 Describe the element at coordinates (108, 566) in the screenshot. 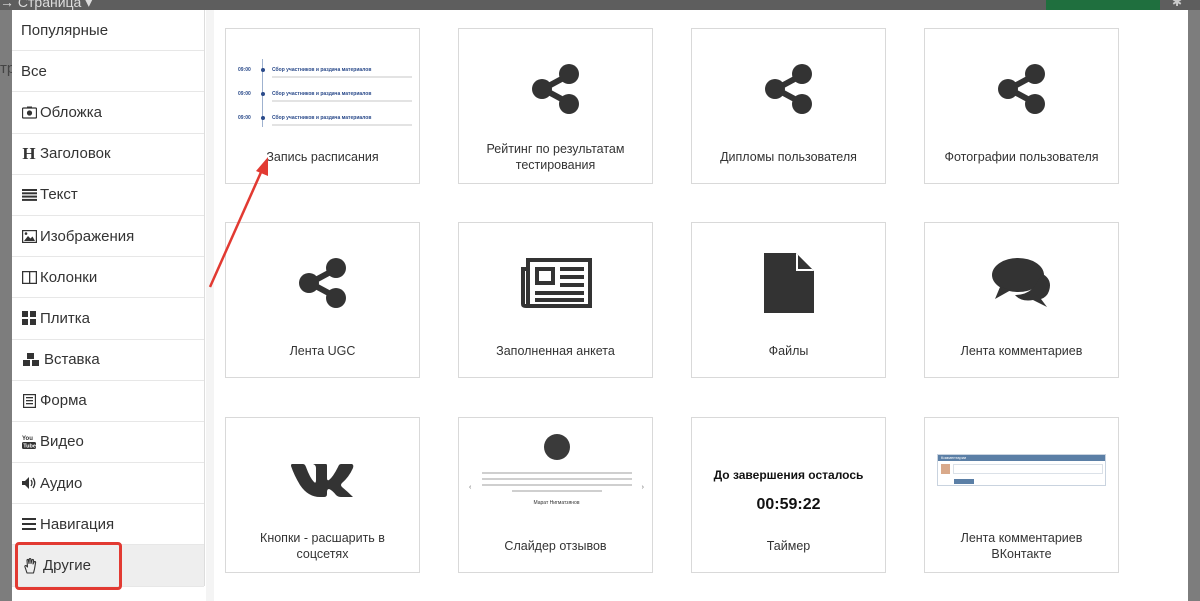

I see `sidebar-item-other: Другие` at that location.